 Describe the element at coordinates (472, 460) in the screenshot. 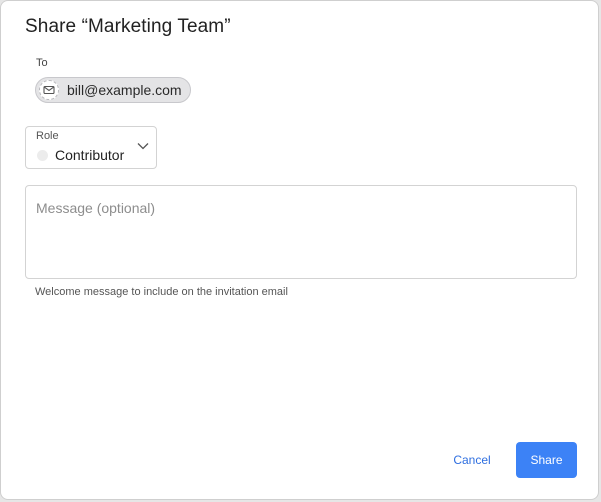

I see `cancel-button: Cancel` at that location.